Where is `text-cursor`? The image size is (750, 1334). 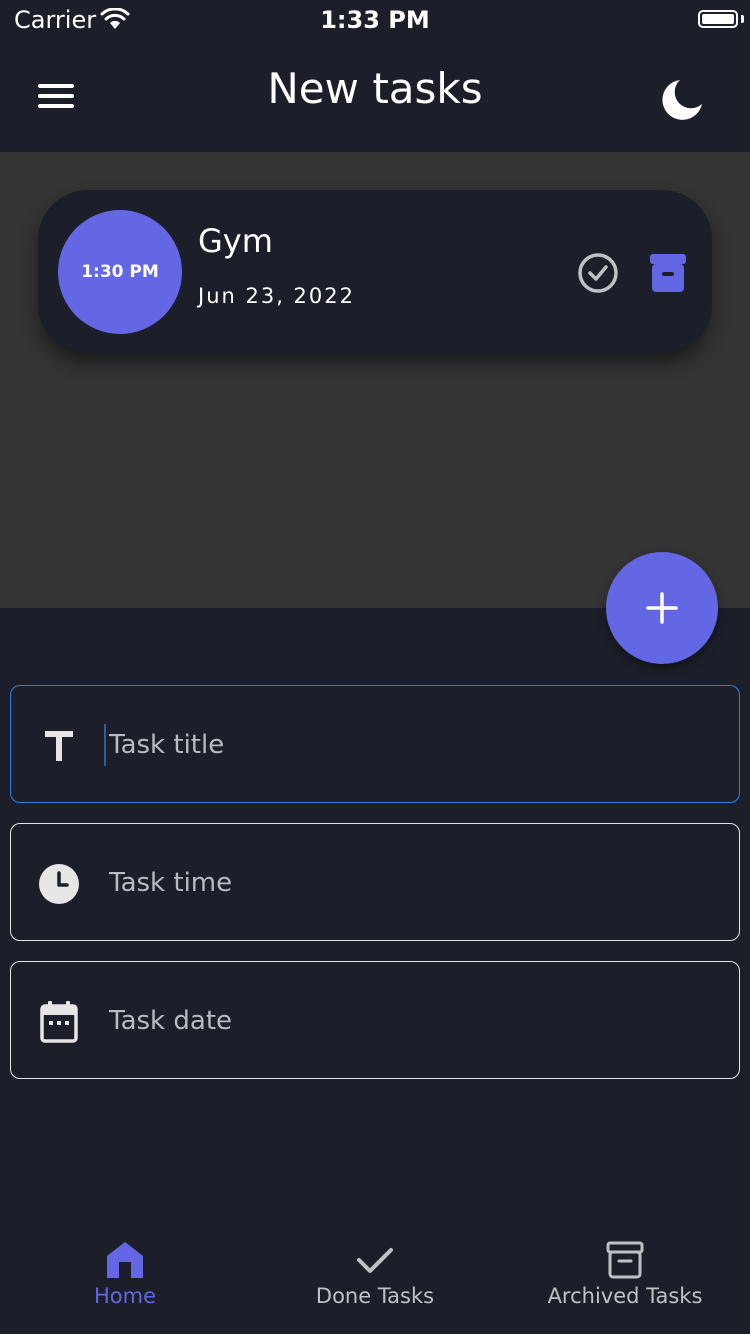 text-cursor is located at coordinates (105, 745).